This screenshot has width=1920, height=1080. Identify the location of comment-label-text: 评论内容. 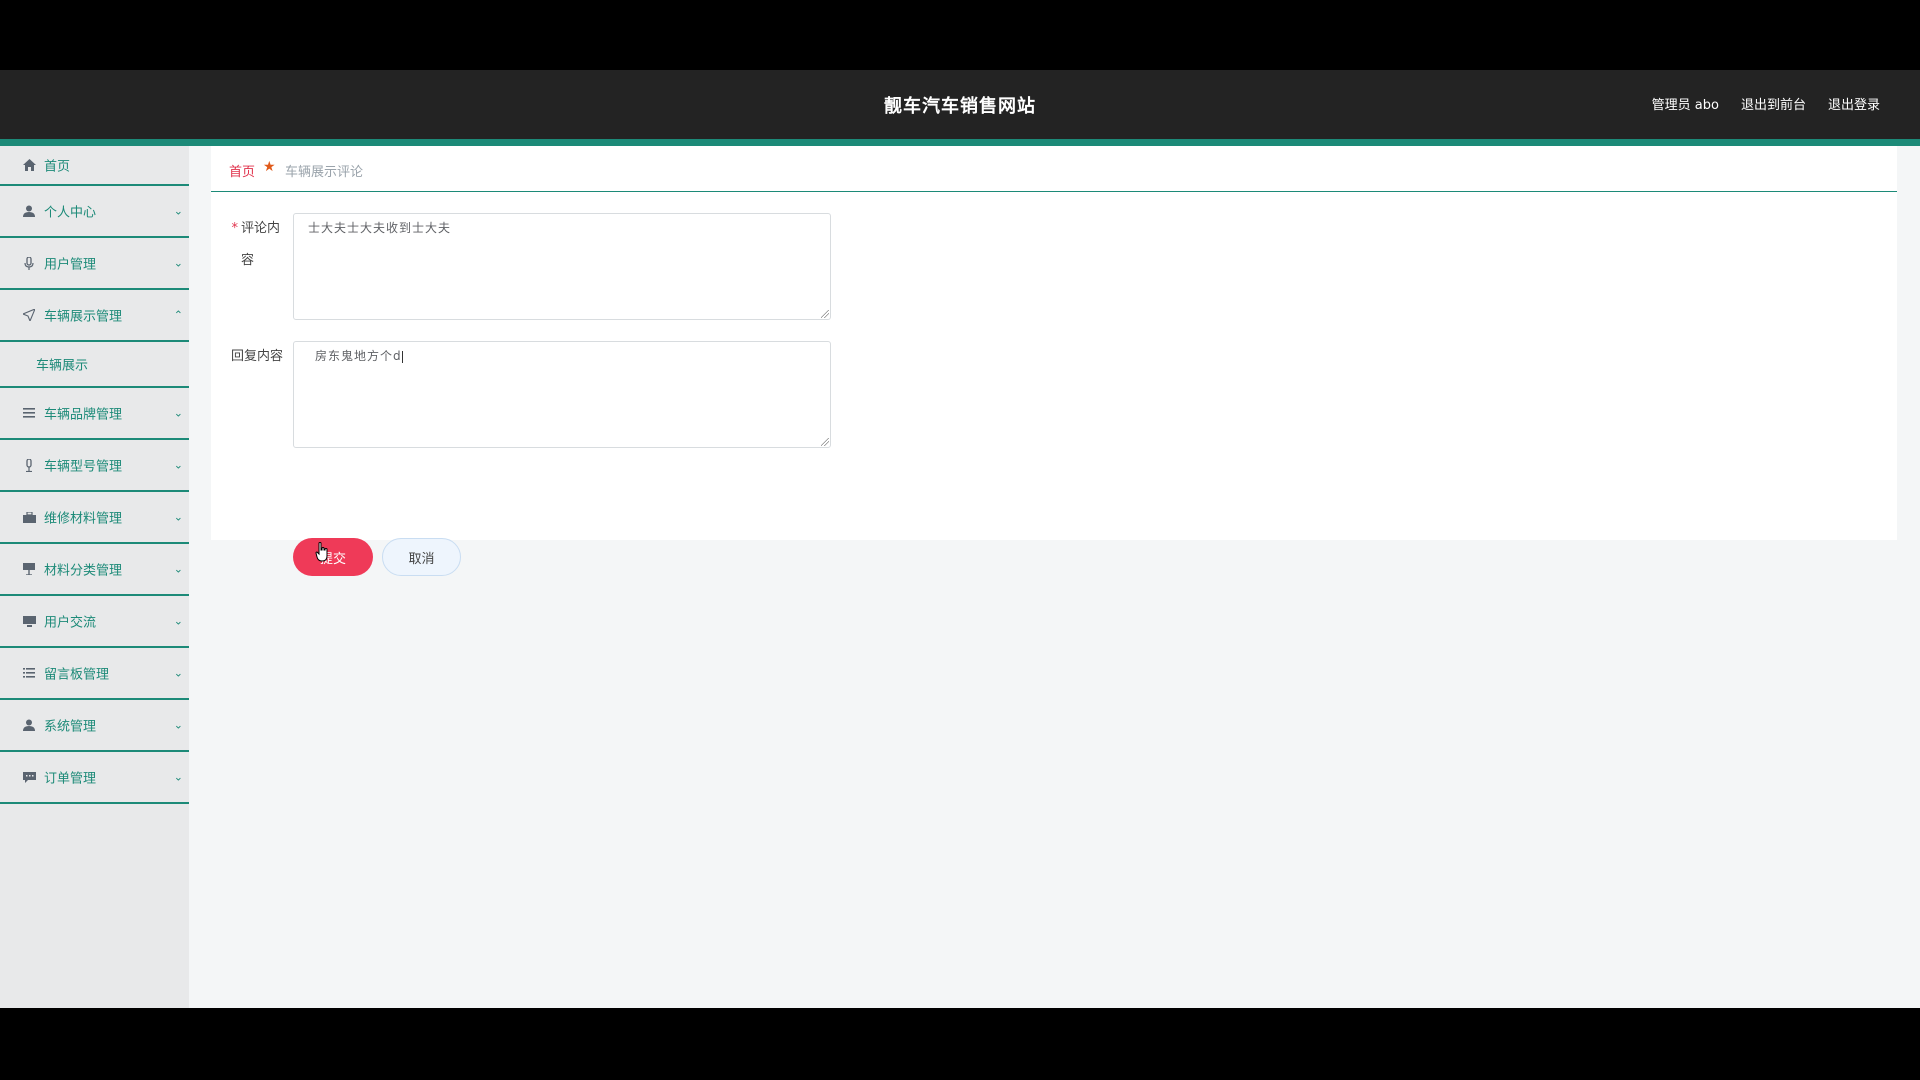
(261, 244).